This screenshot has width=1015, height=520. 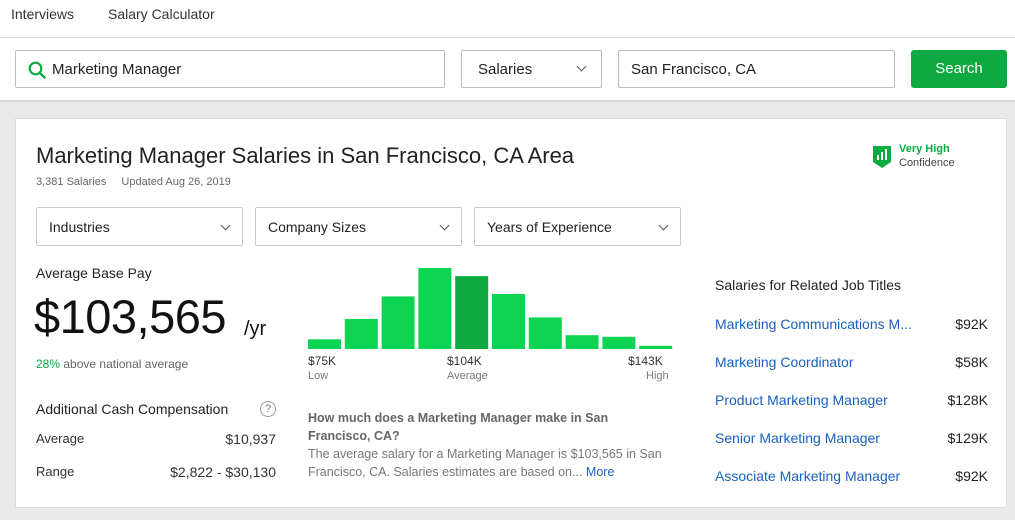 I want to click on national-comparison: 28% above national average, so click(x=112, y=364).